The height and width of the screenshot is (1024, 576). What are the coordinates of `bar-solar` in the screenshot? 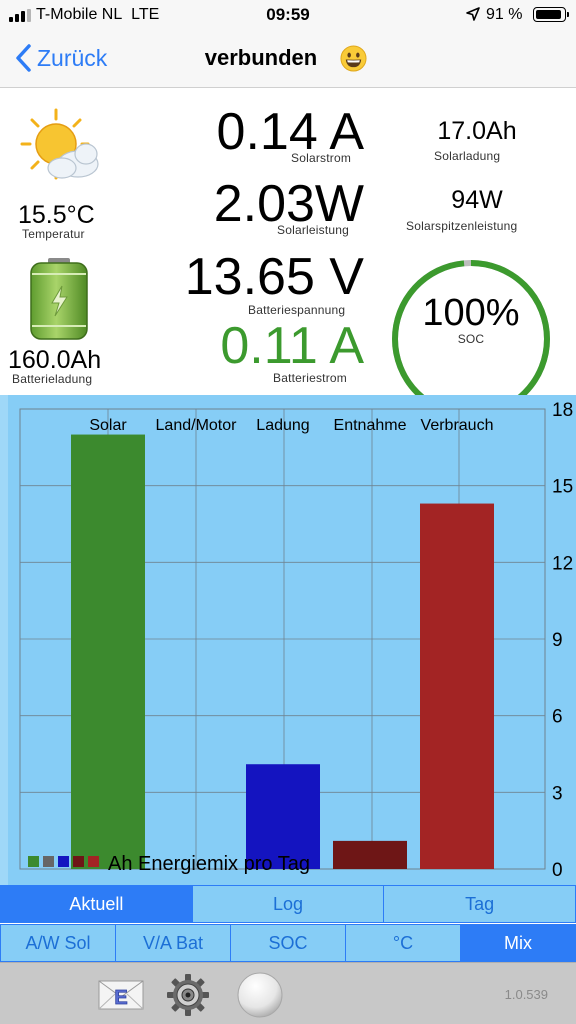 It's located at (108, 651).